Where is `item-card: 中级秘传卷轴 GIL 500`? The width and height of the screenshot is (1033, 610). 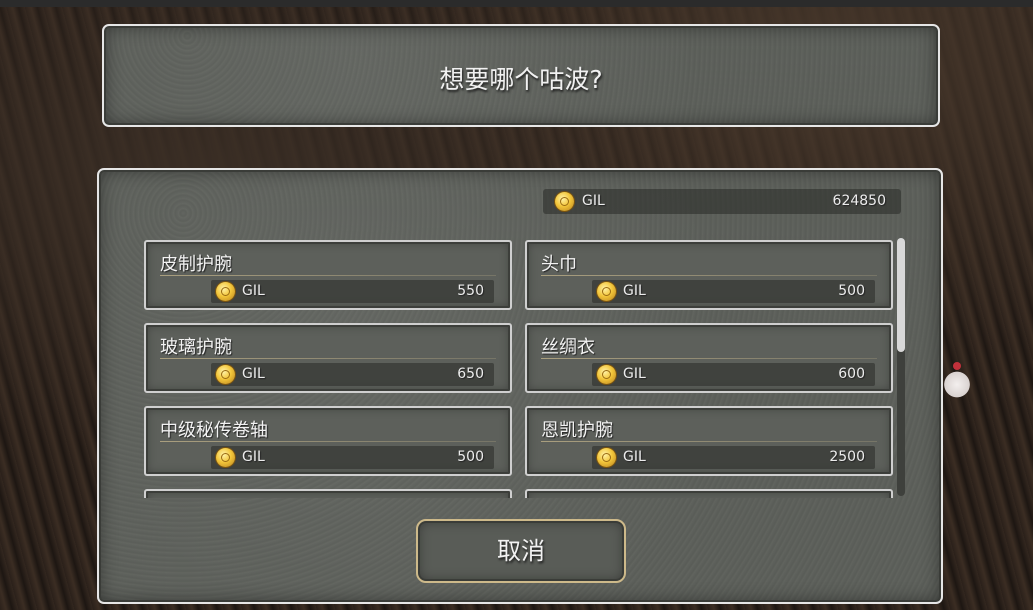 item-card: 中级秘传卷轴 GIL 500 is located at coordinates (328, 441).